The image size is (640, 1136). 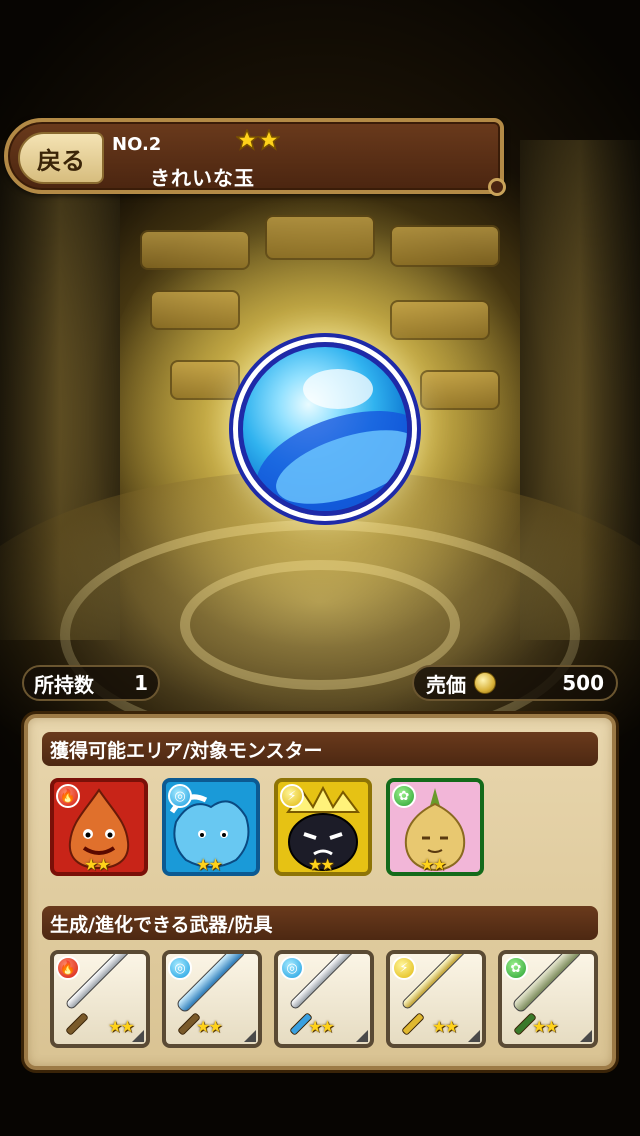 What do you see at coordinates (446, 684) in the screenshot?
I see `price-label: 売価` at bounding box center [446, 684].